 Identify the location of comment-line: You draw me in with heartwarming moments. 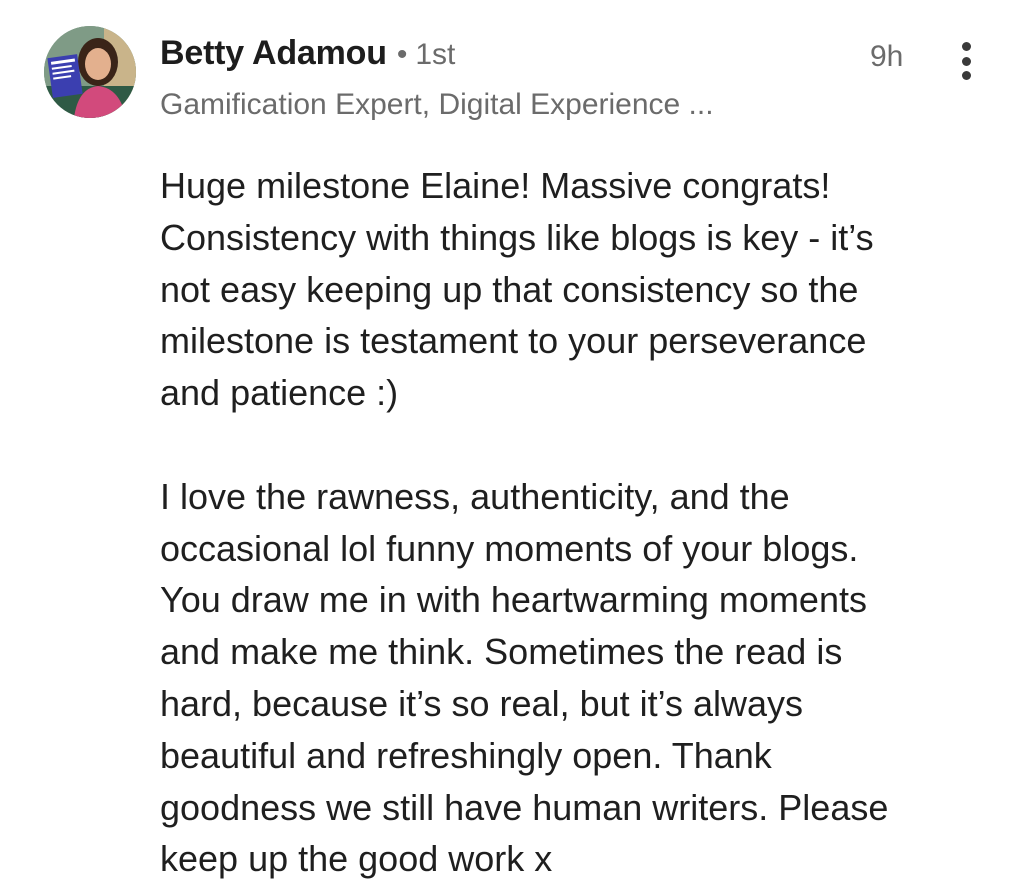
(513, 600).